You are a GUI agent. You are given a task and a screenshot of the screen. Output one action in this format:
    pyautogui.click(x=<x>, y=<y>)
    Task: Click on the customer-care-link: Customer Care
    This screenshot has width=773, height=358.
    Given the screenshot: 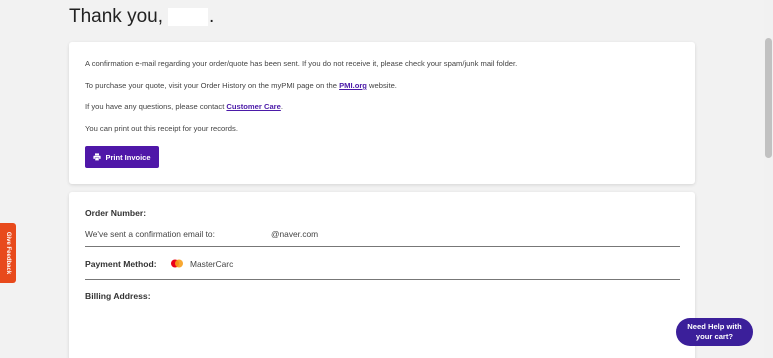 What is the action you would take?
    pyautogui.click(x=253, y=106)
    